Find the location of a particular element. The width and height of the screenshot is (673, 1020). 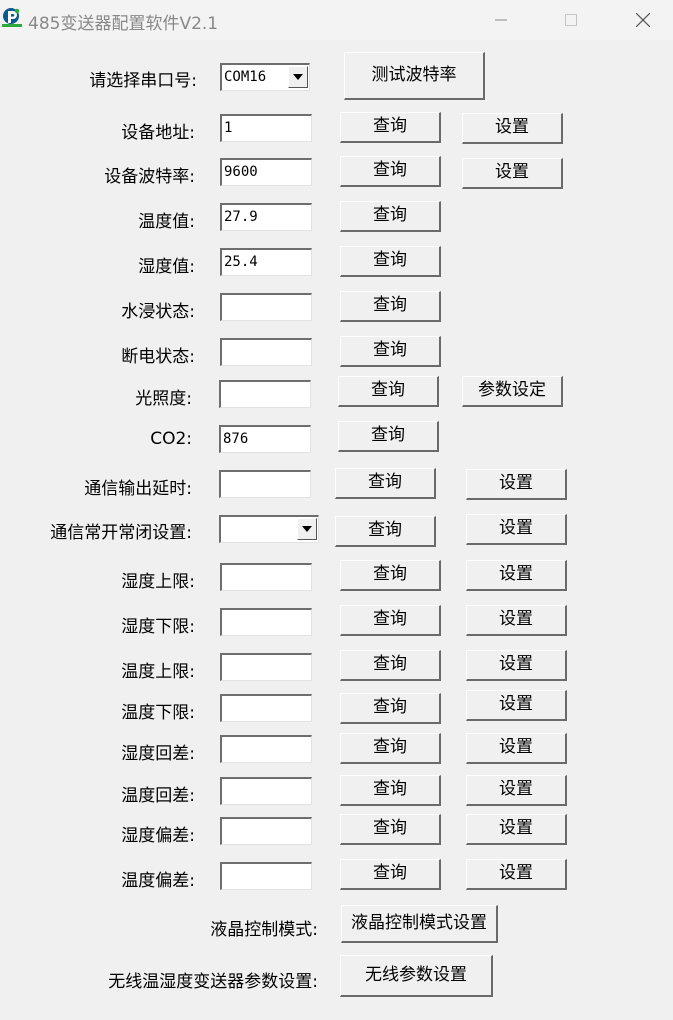

port-select: COM16 is located at coordinates (265, 77).